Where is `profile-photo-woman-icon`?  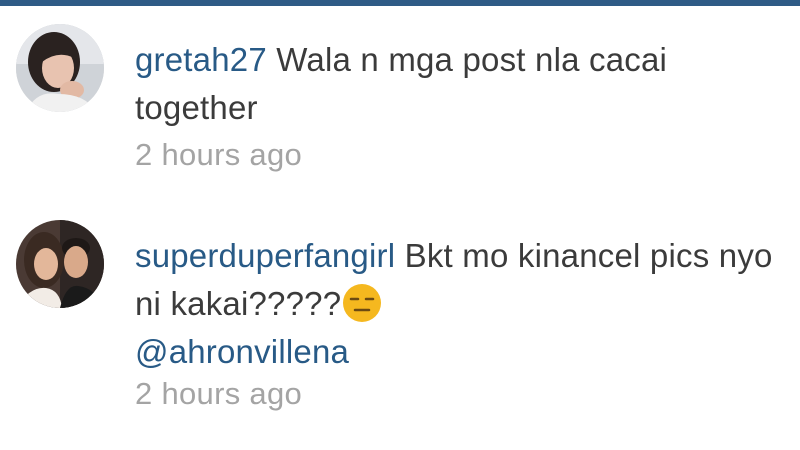
profile-photo-woman-icon is located at coordinates (60, 68).